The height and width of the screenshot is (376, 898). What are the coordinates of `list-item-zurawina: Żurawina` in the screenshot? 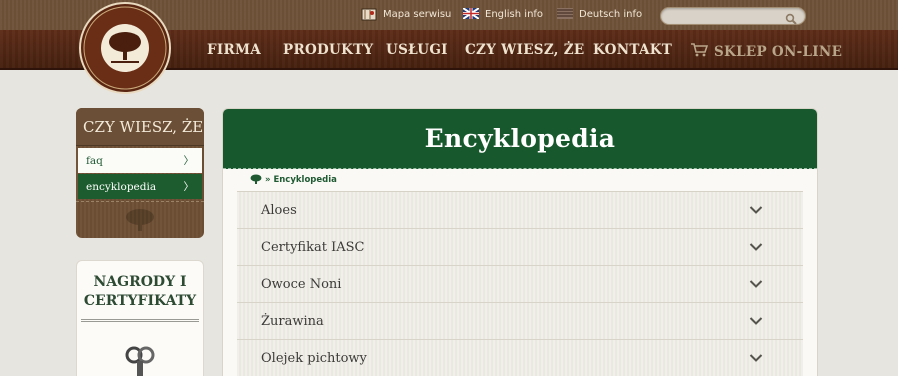 It's located at (520, 321).